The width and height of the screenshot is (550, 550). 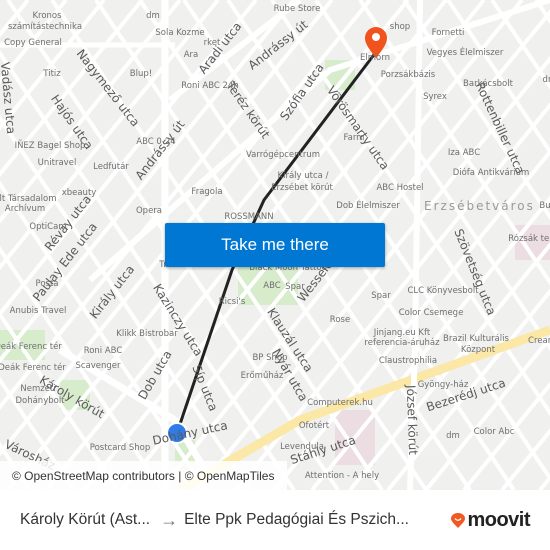 What do you see at coordinates (314, 426) in the screenshot?
I see `poi-label: Ofotért` at bounding box center [314, 426].